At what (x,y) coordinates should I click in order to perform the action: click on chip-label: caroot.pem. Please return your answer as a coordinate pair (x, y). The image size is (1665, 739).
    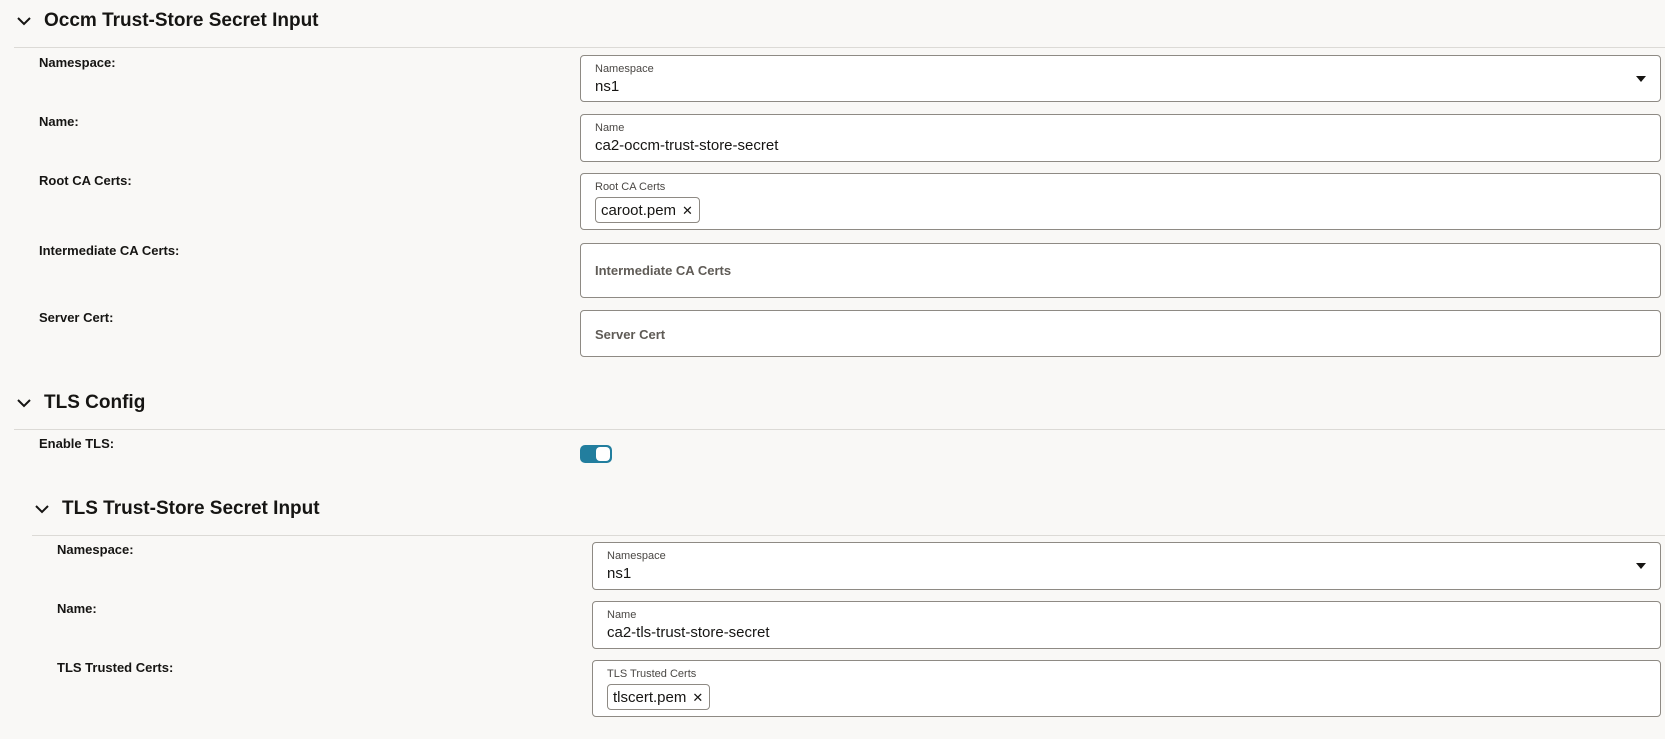
    Looking at the image, I should click on (639, 210).